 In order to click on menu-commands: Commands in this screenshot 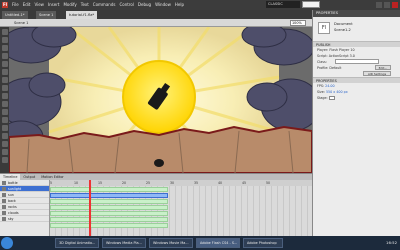, I will do `click(104, 5)`.